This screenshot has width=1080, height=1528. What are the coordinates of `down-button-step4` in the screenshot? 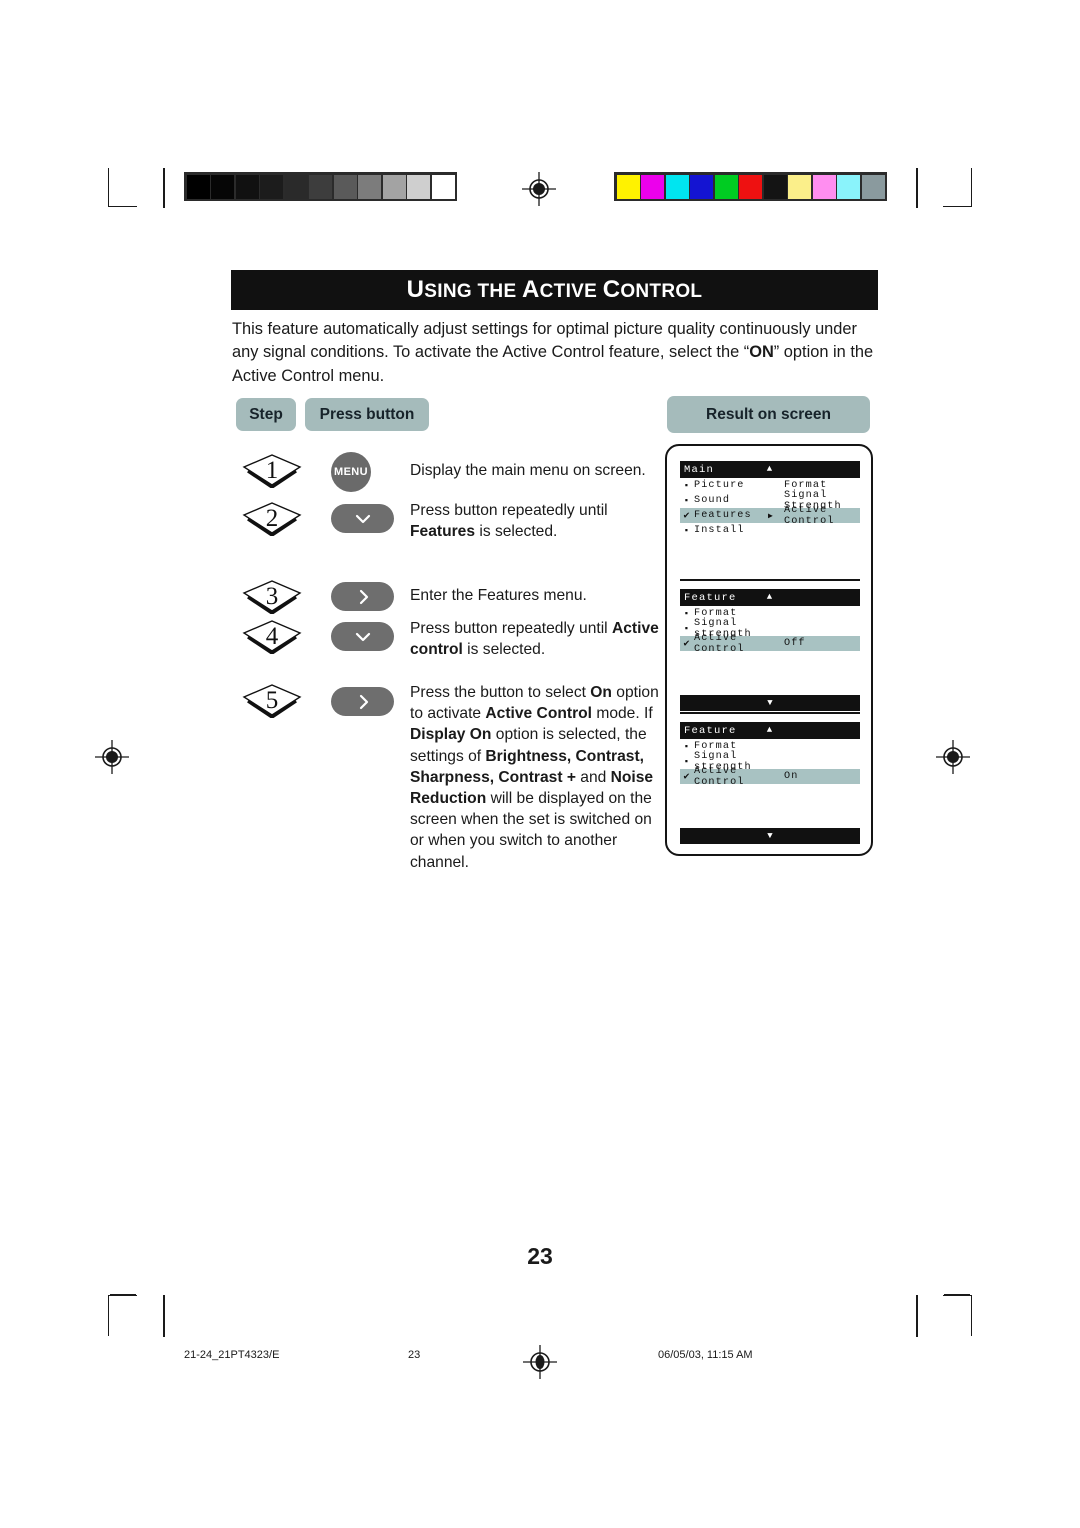 It's located at (362, 636).